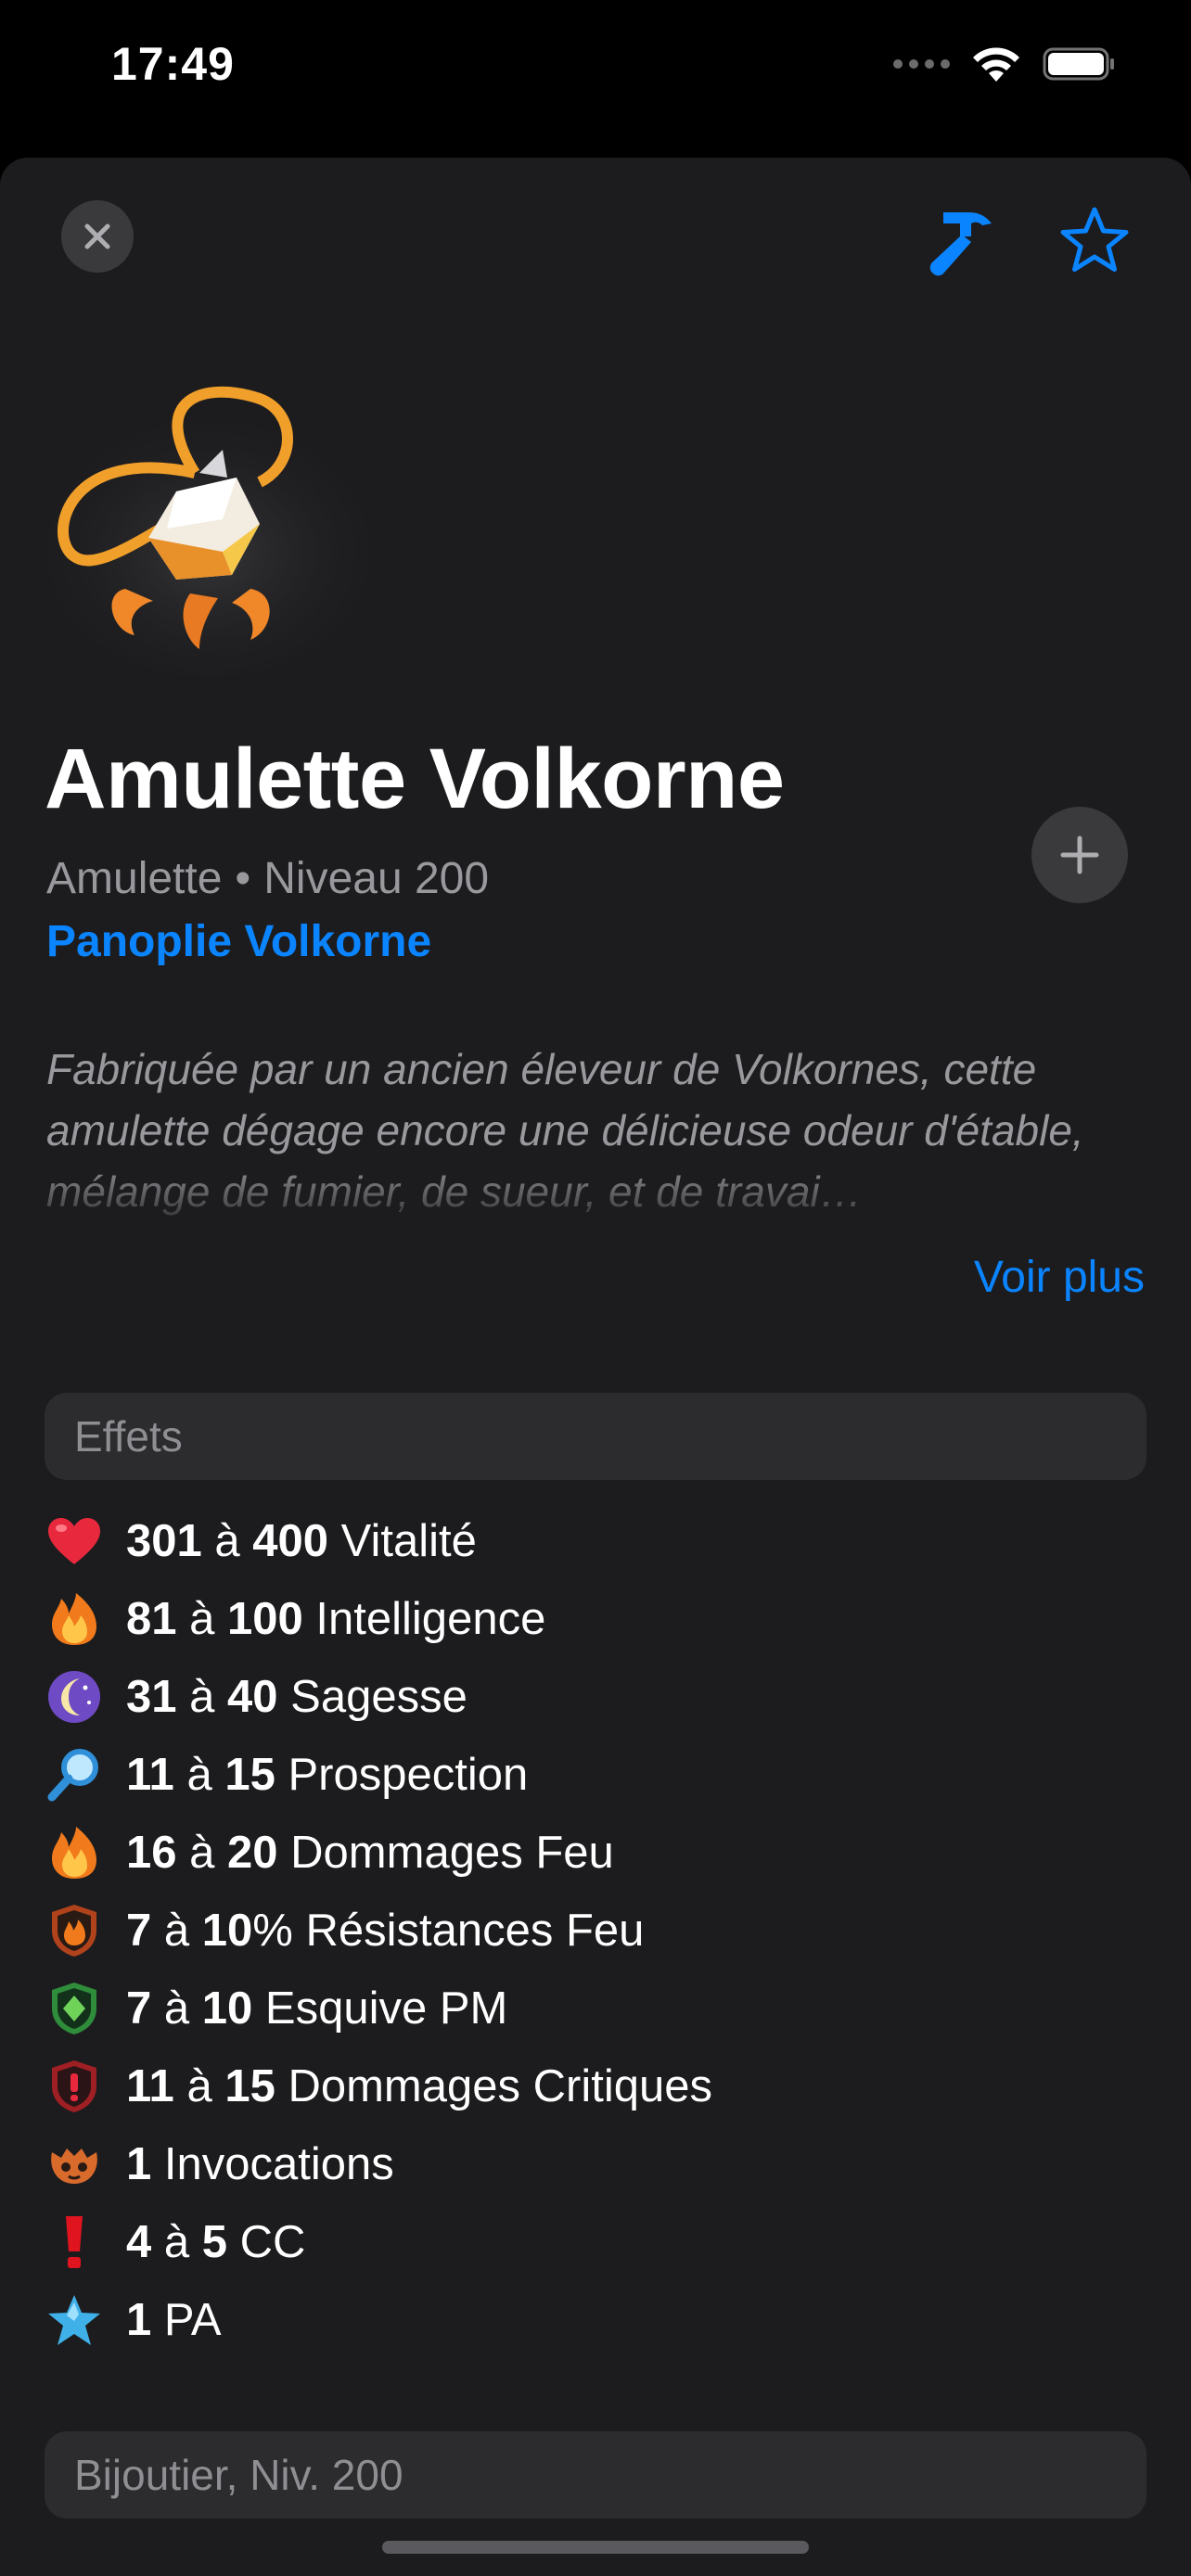 Image resolution: width=1191 pixels, height=2576 pixels. I want to click on green-shield-icon, so click(74, 2008).